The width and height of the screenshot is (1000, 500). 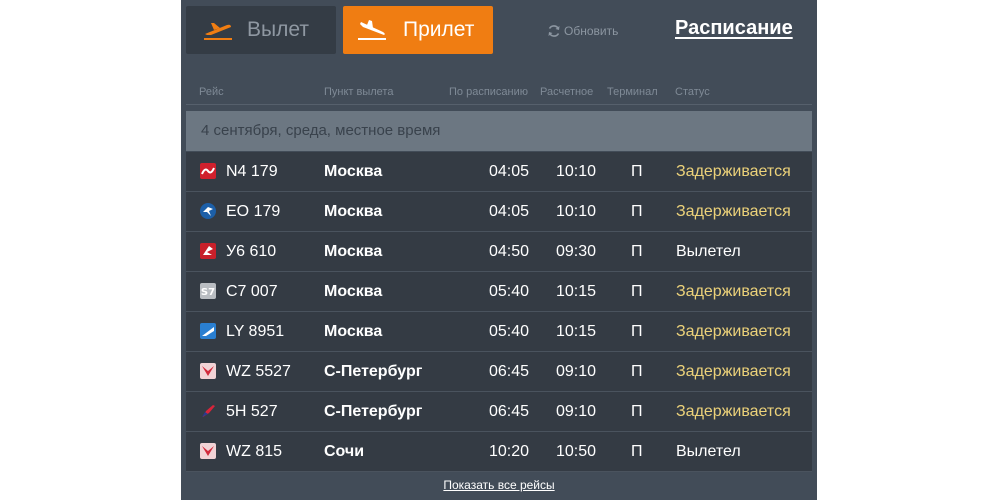 I want to click on el-al-logo-icon, so click(x=208, y=331).